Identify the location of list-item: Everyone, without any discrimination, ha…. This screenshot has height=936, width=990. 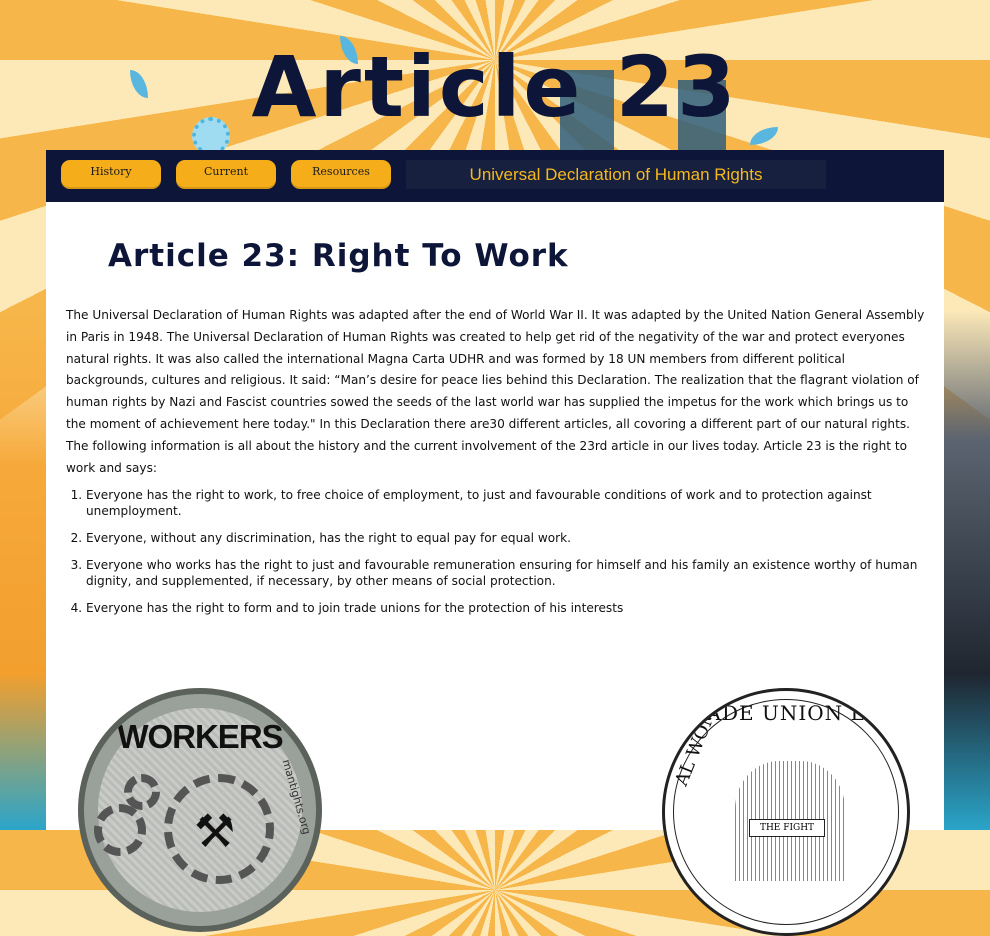
(516, 538).